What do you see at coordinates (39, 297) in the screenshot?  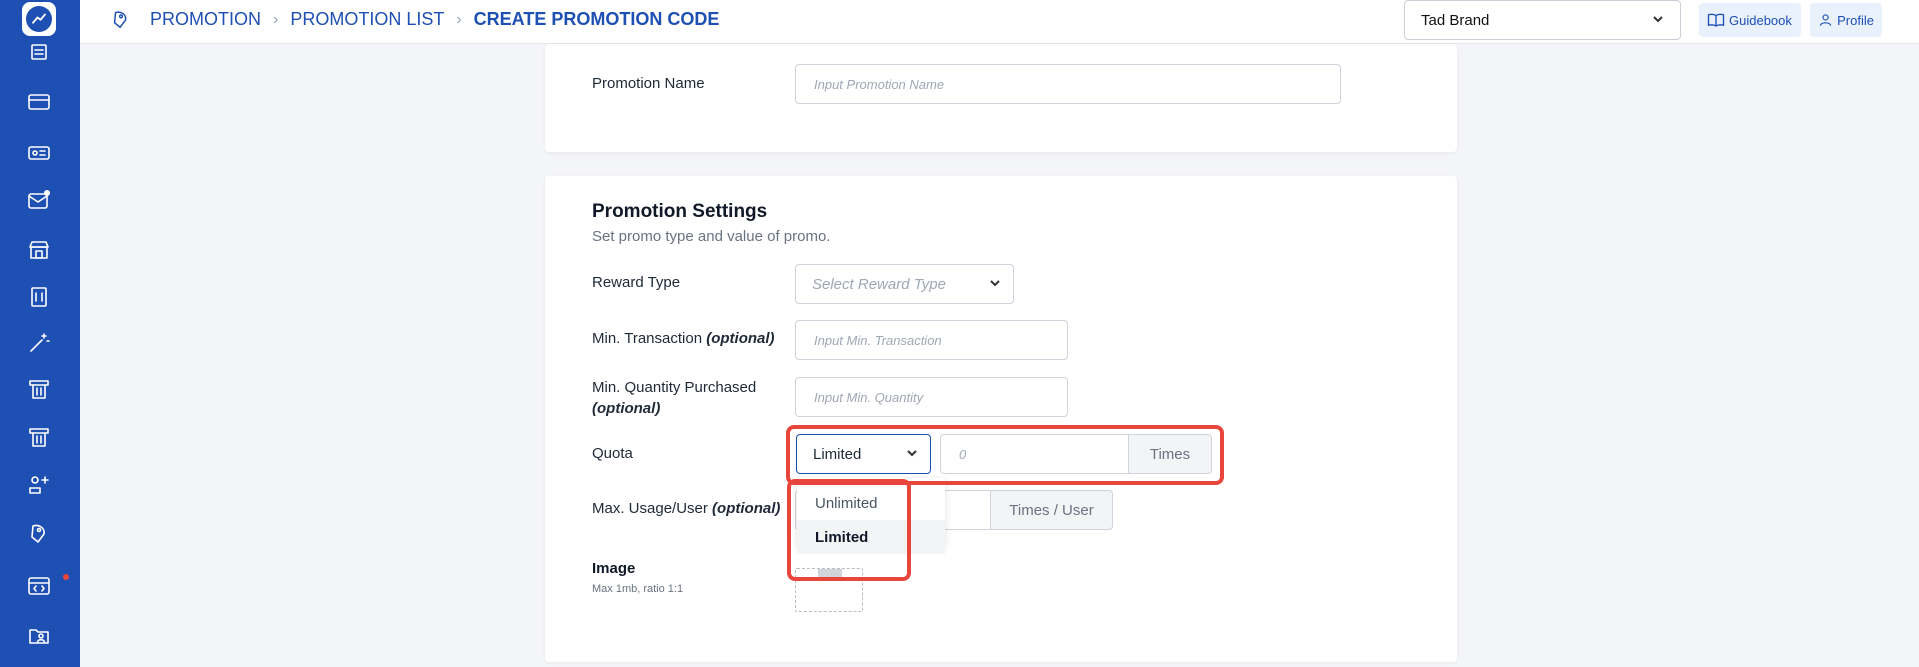 I see `menu-icon` at bounding box center [39, 297].